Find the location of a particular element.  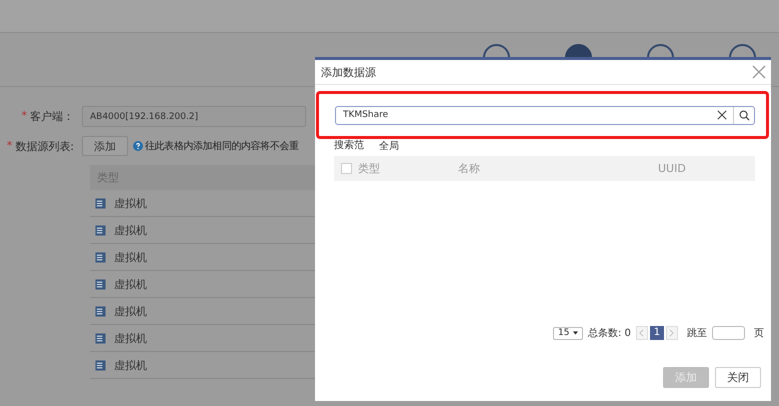

next-page-button is located at coordinates (672, 333).